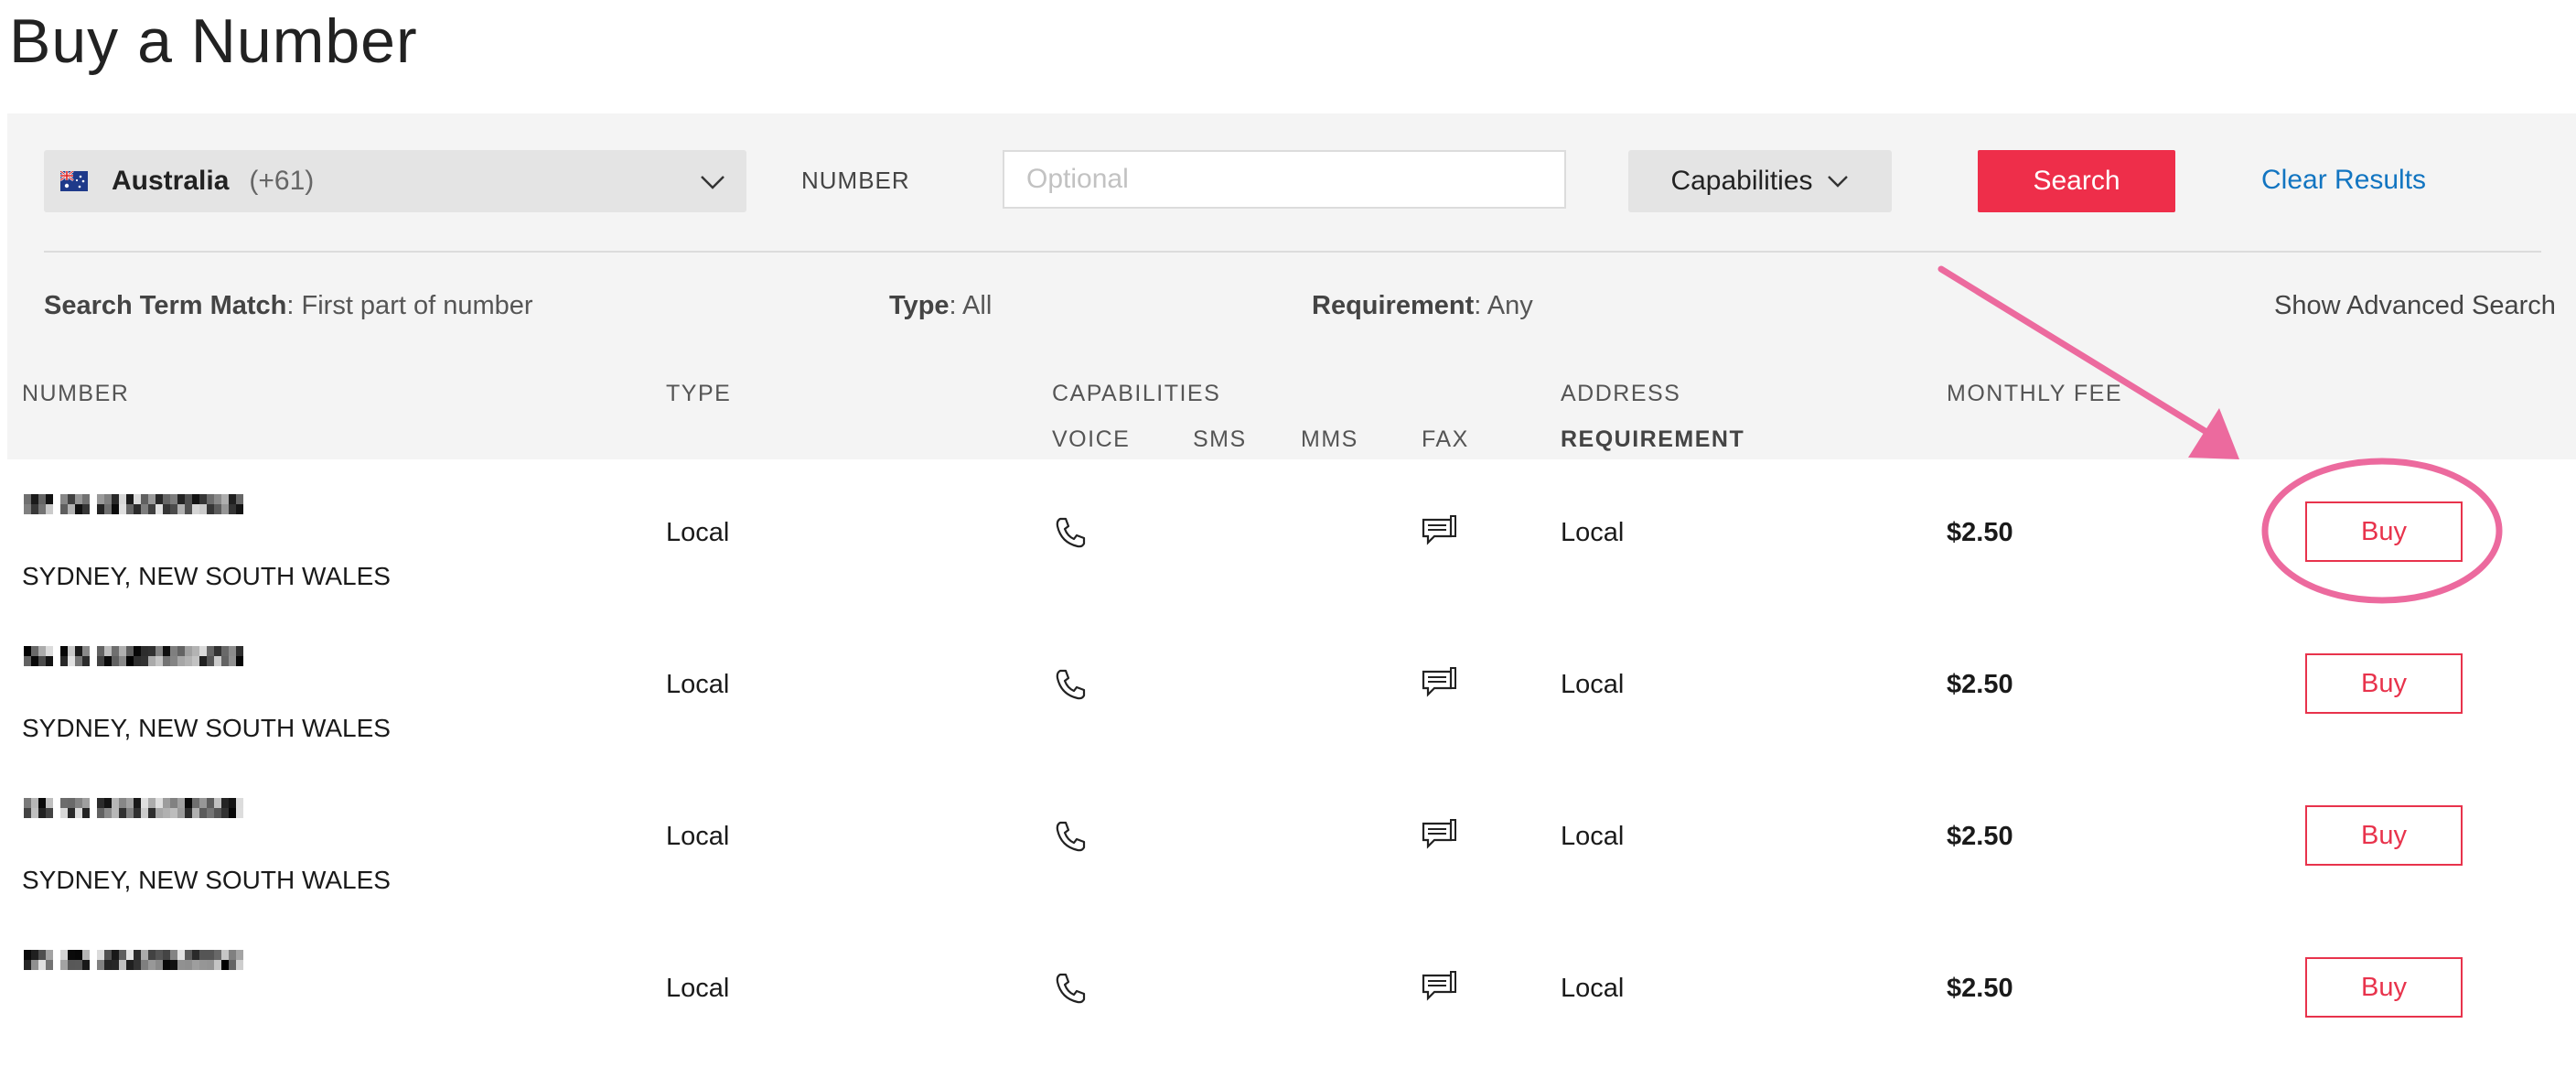 The image size is (2576, 1067). I want to click on filter-label: Requirement, so click(1394, 305).